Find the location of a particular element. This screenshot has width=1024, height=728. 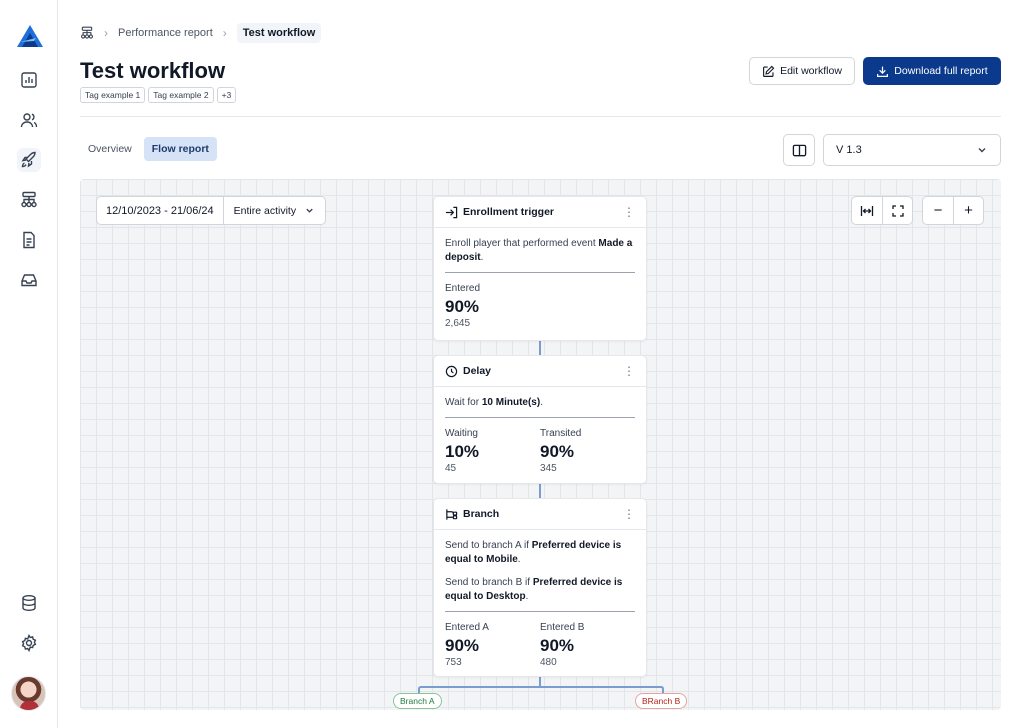

sidebar is located at coordinates (29, 364).